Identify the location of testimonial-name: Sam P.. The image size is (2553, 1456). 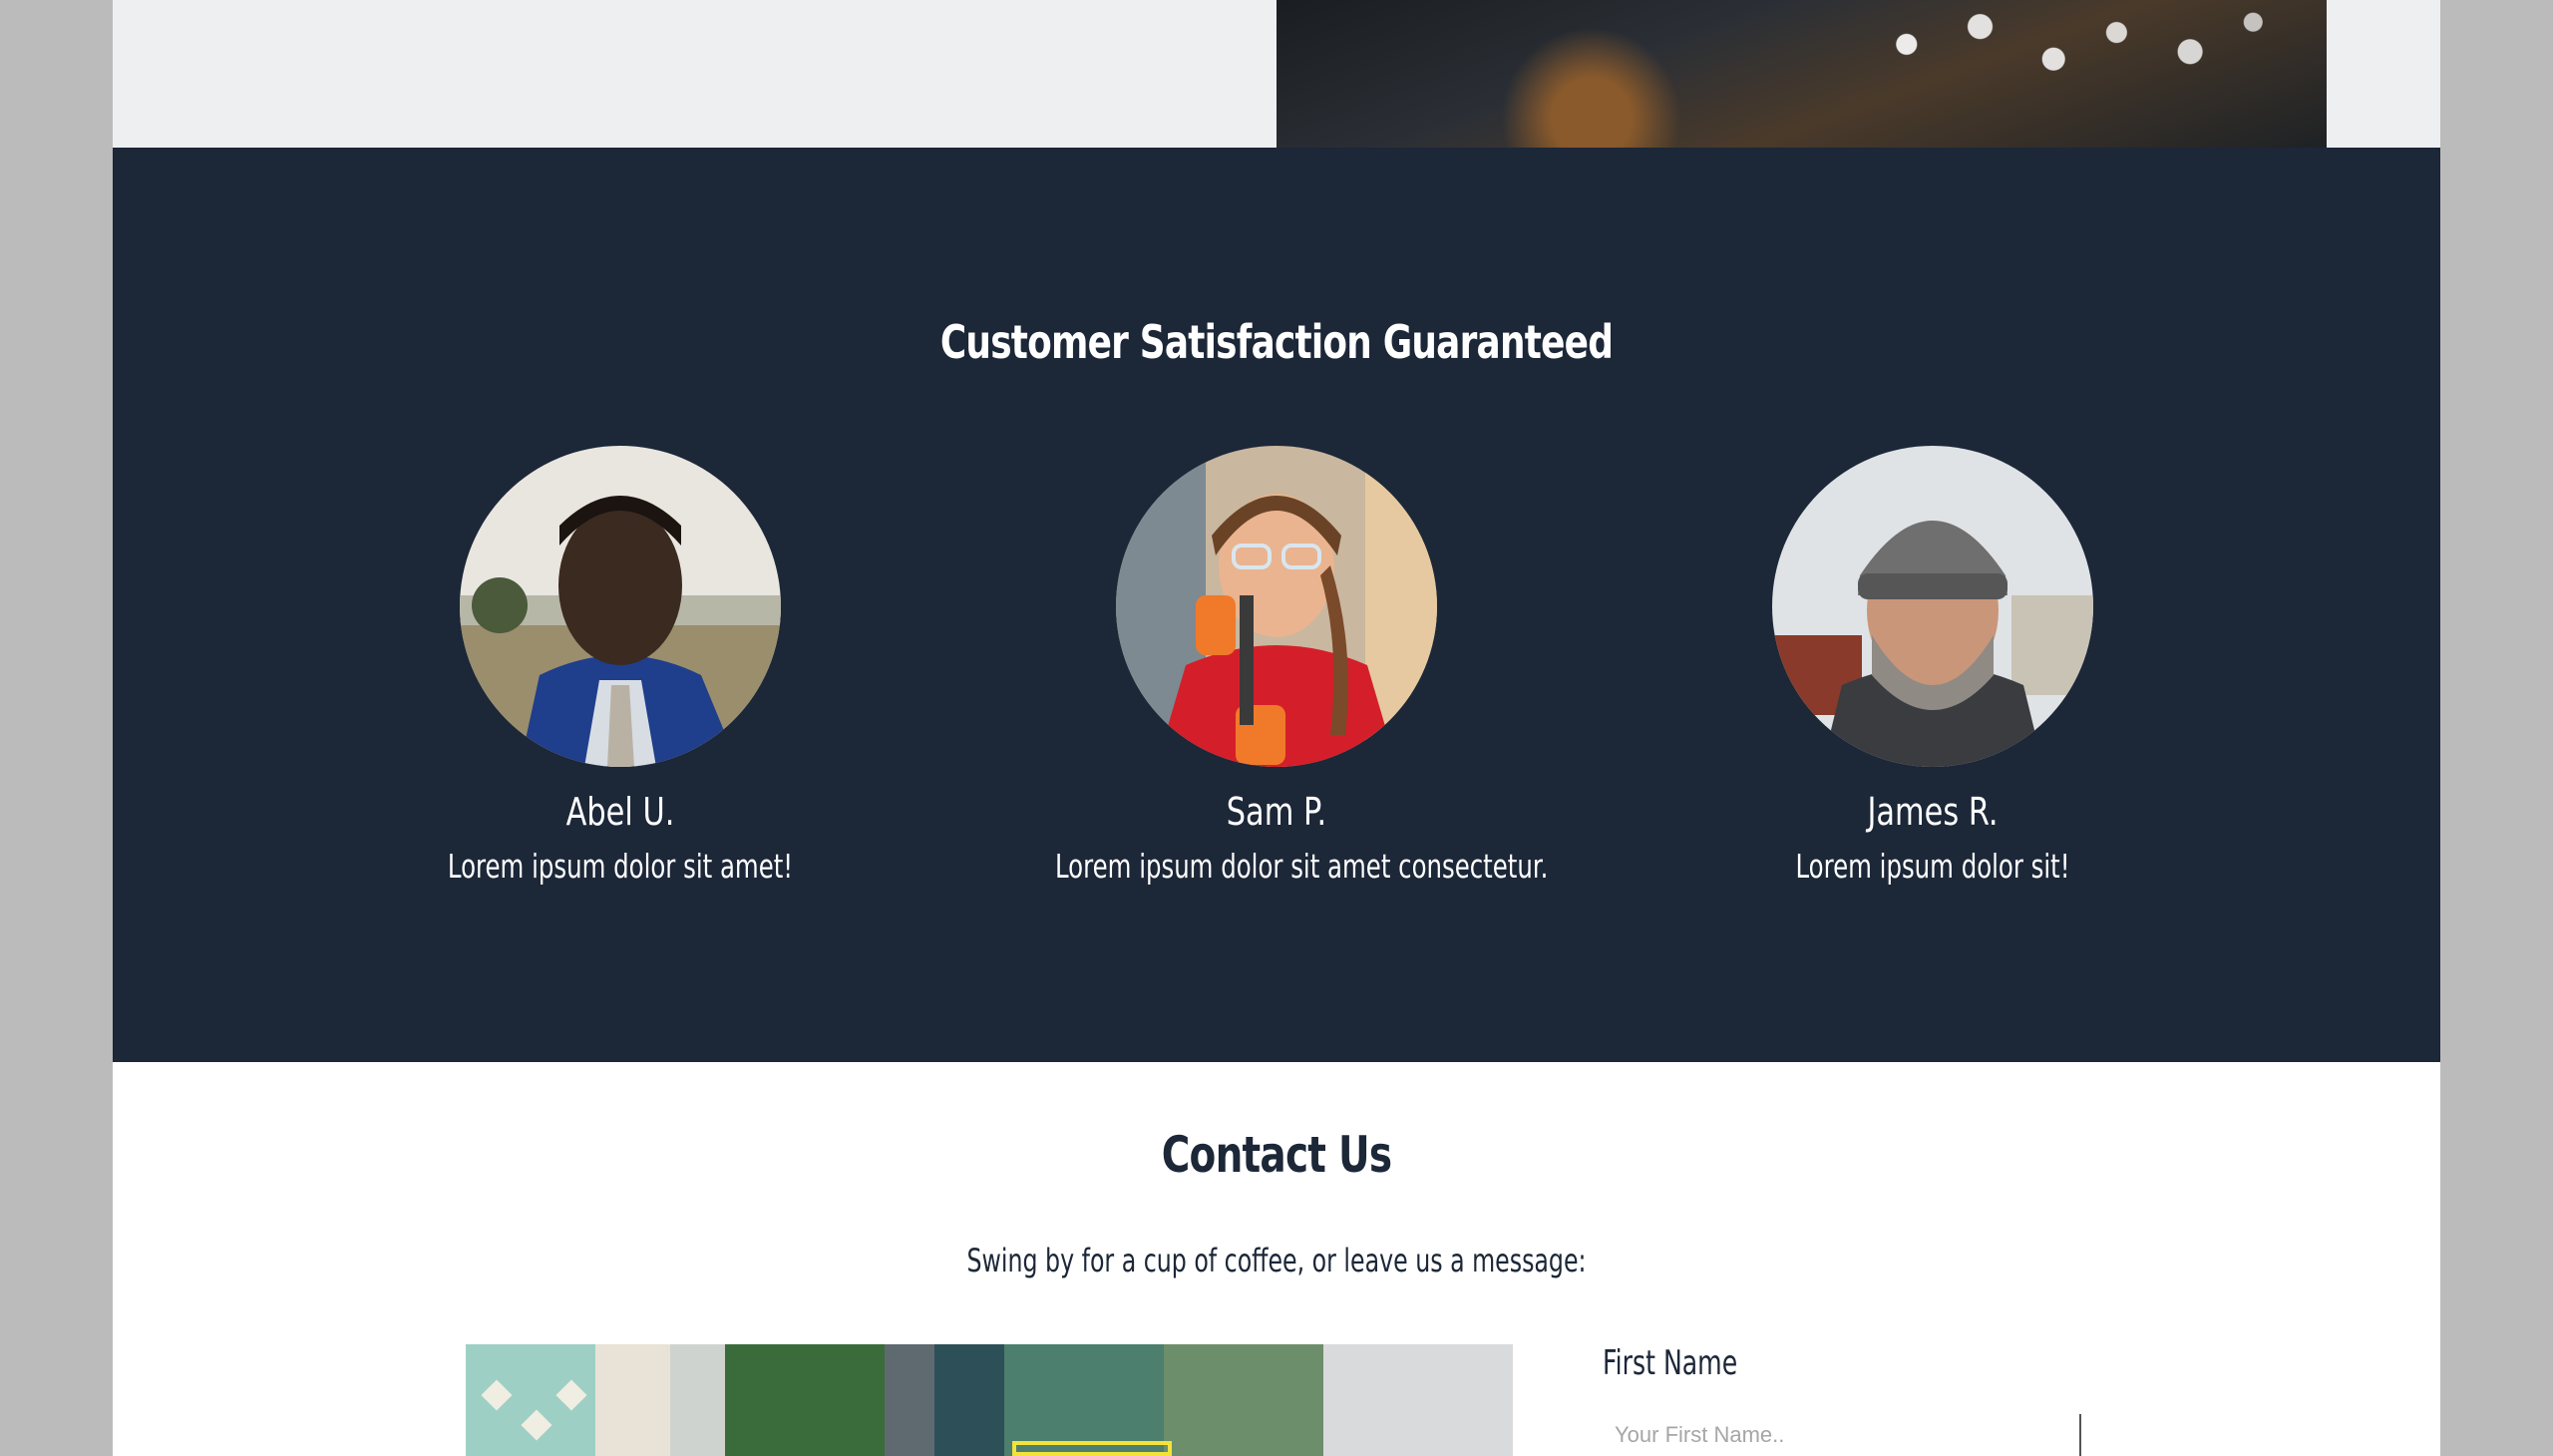
(1276, 812).